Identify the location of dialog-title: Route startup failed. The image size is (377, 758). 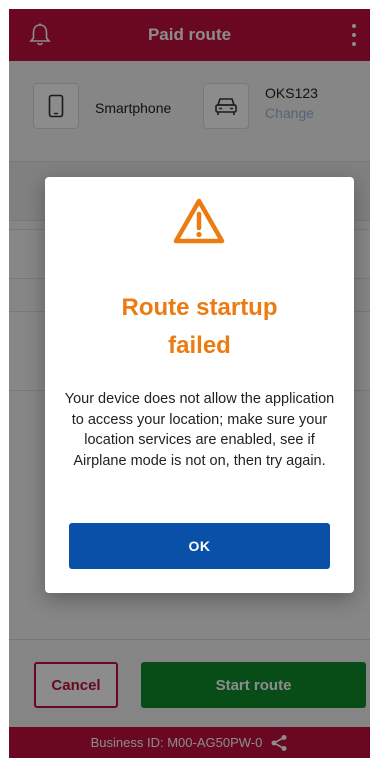
(199, 327).